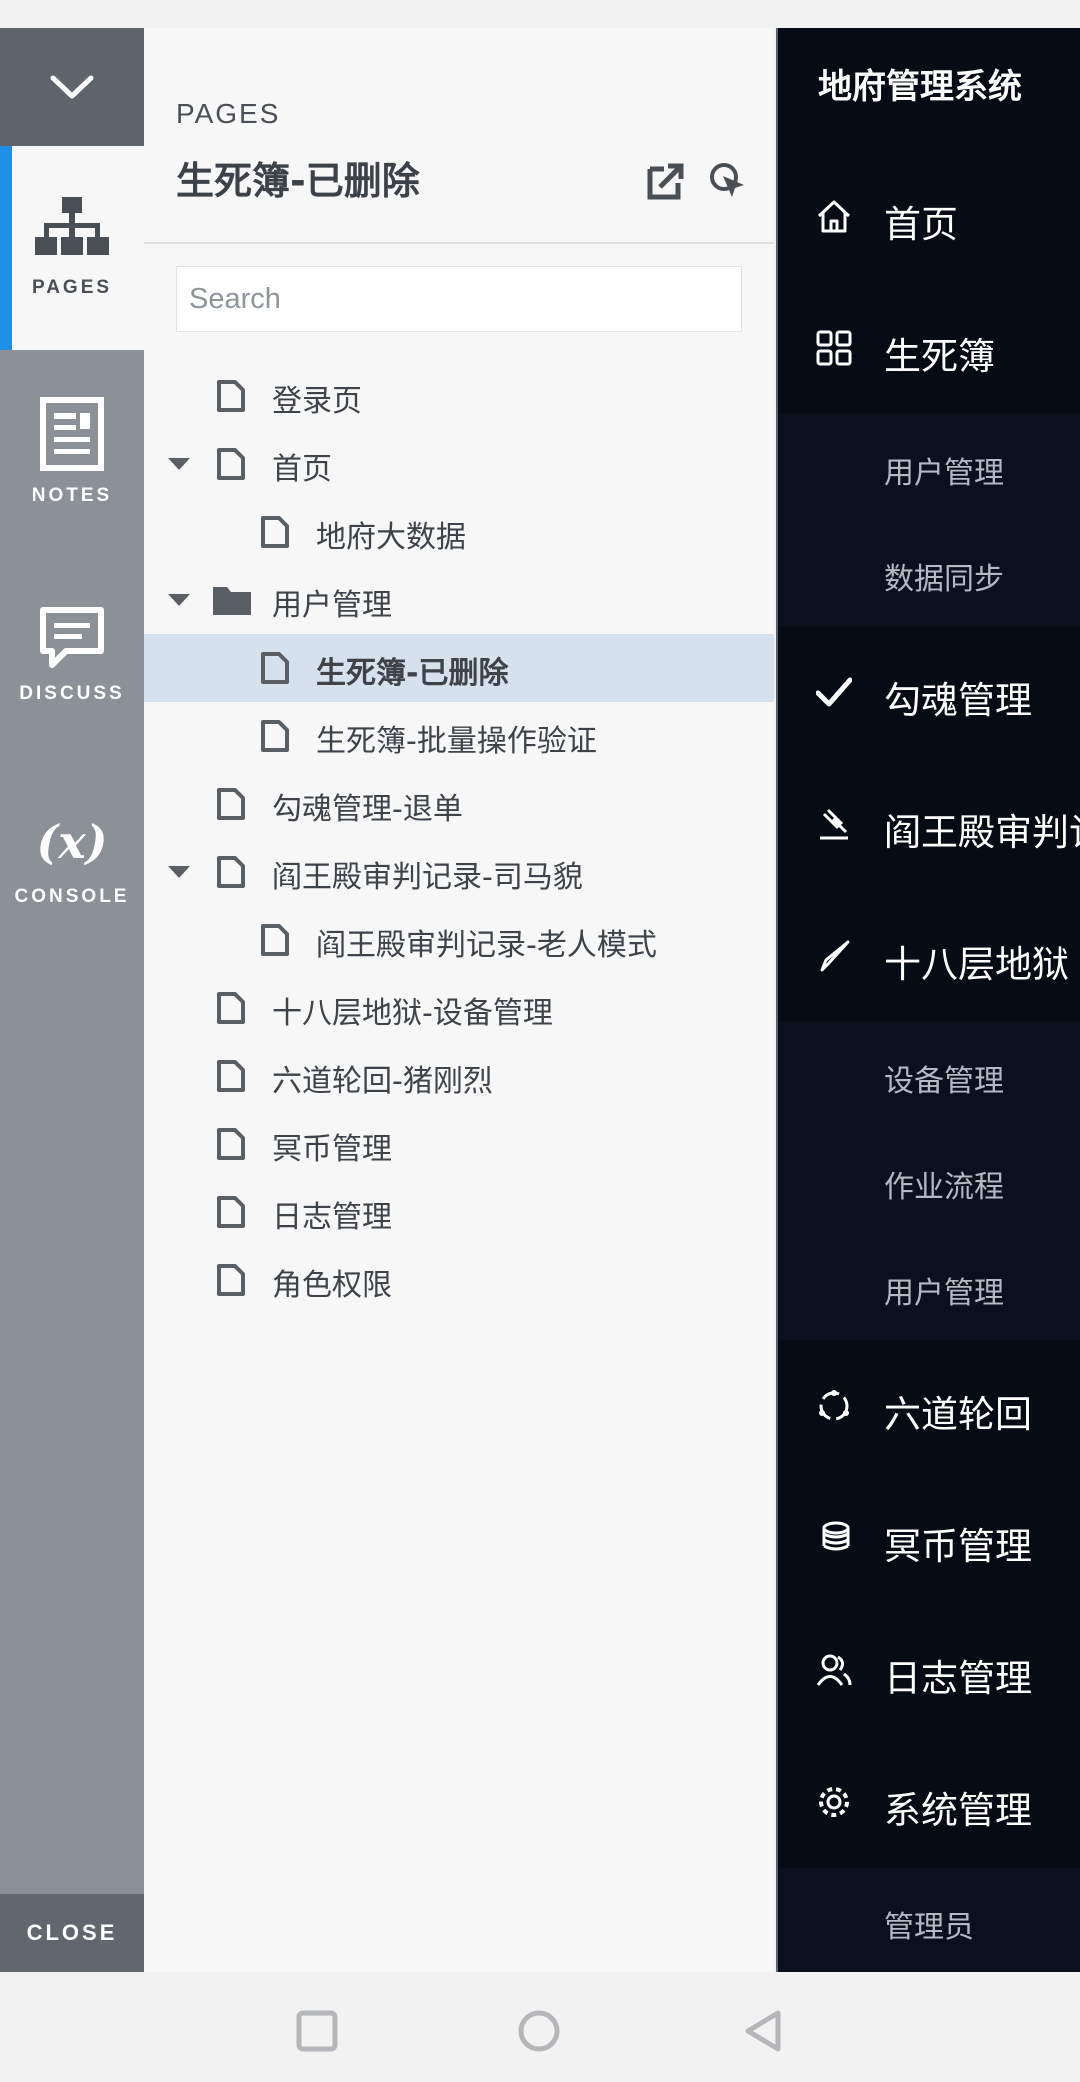 The height and width of the screenshot is (2082, 1080). What do you see at coordinates (958, 1678) in the screenshot?
I see `nav-item-label: 日志管理` at bounding box center [958, 1678].